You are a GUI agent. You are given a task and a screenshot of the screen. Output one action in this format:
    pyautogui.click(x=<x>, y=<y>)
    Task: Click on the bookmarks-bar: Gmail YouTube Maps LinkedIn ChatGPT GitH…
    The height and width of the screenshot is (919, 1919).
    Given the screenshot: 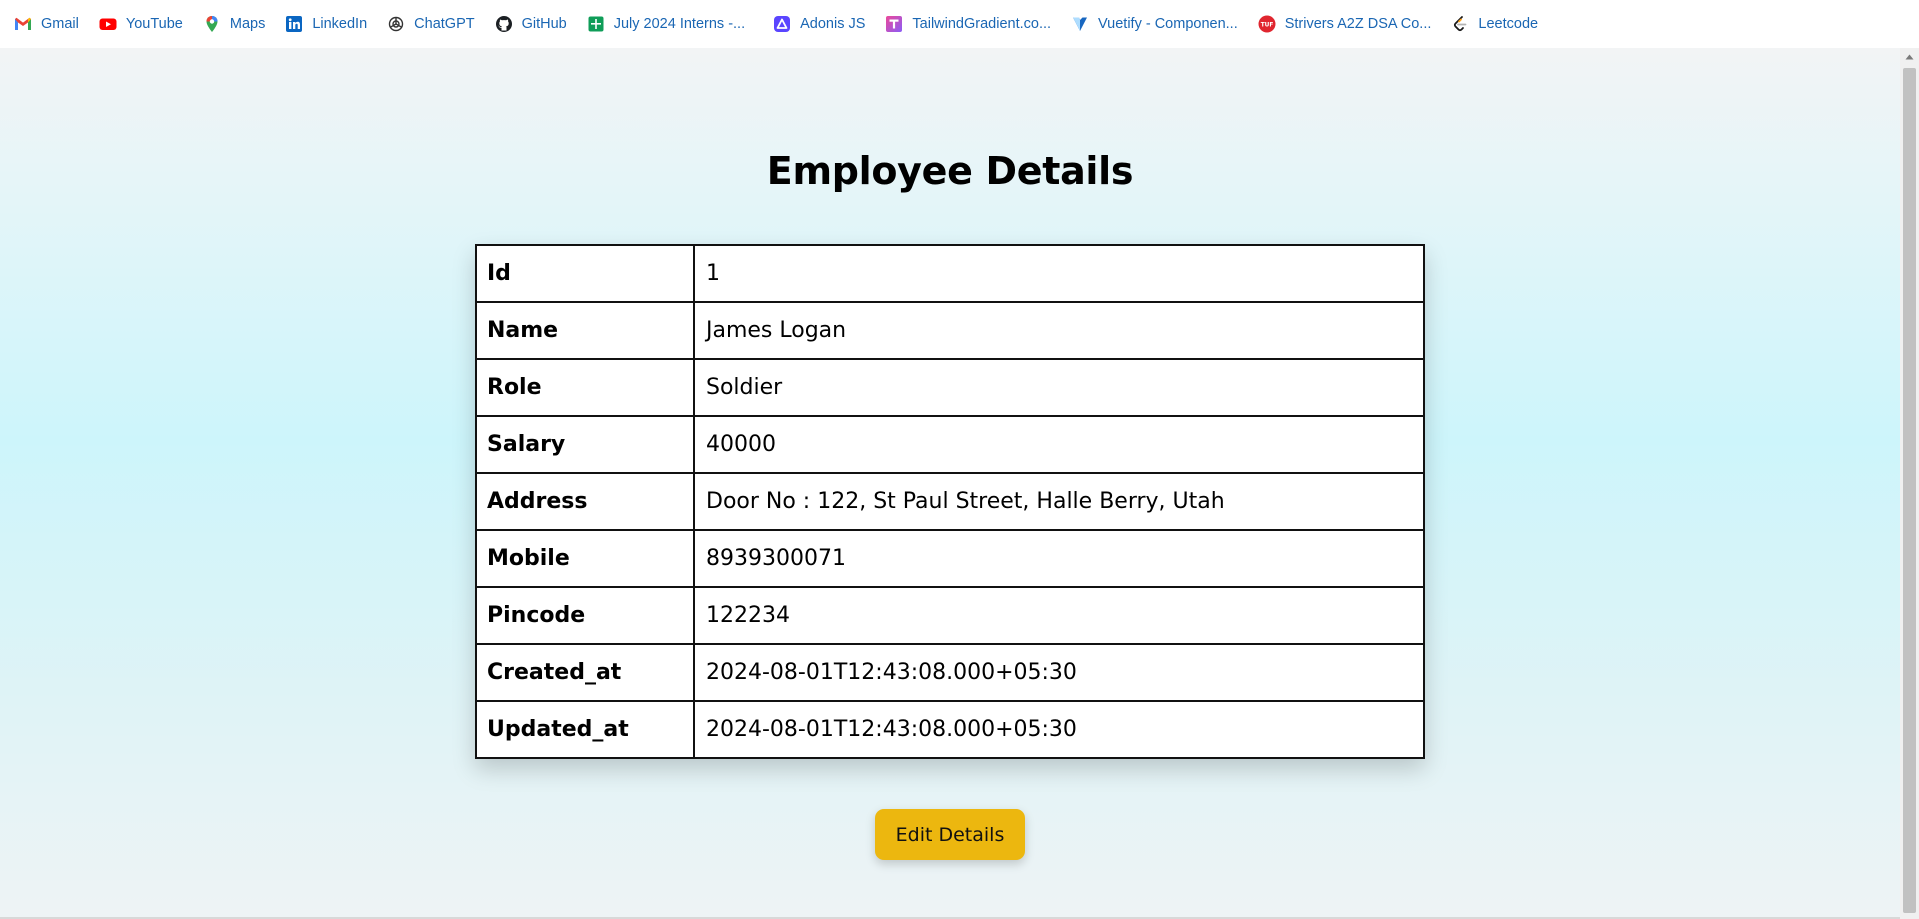 What is the action you would take?
    pyautogui.click(x=959, y=24)
    